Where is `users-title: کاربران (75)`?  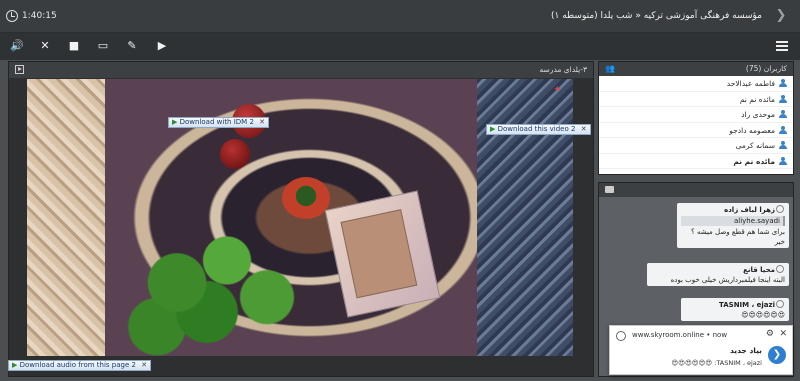
users-title: کاربران (75) is located at coordinates (766, 68).